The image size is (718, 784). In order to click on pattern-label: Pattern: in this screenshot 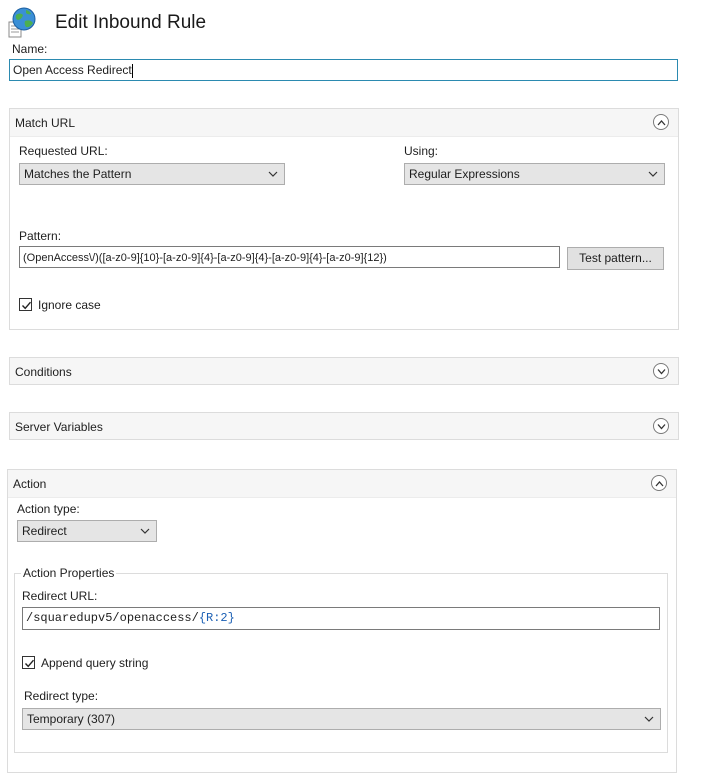, I will do `click(40, 236)`.